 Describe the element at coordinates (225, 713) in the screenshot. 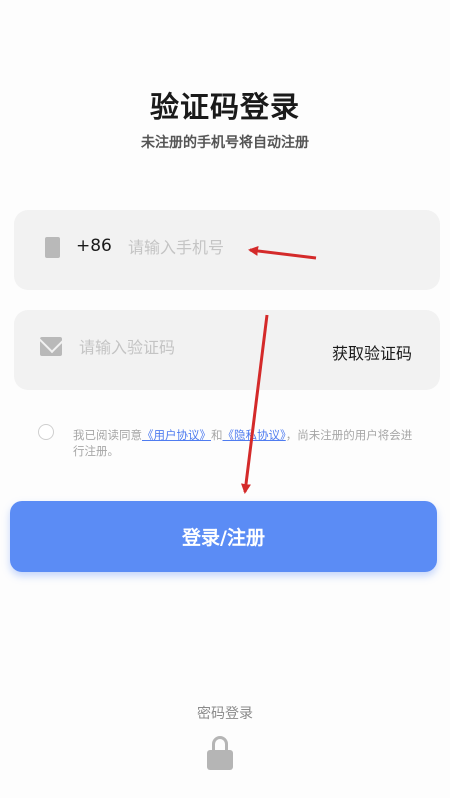

I see `password-login-link: 密码登录` at that location.